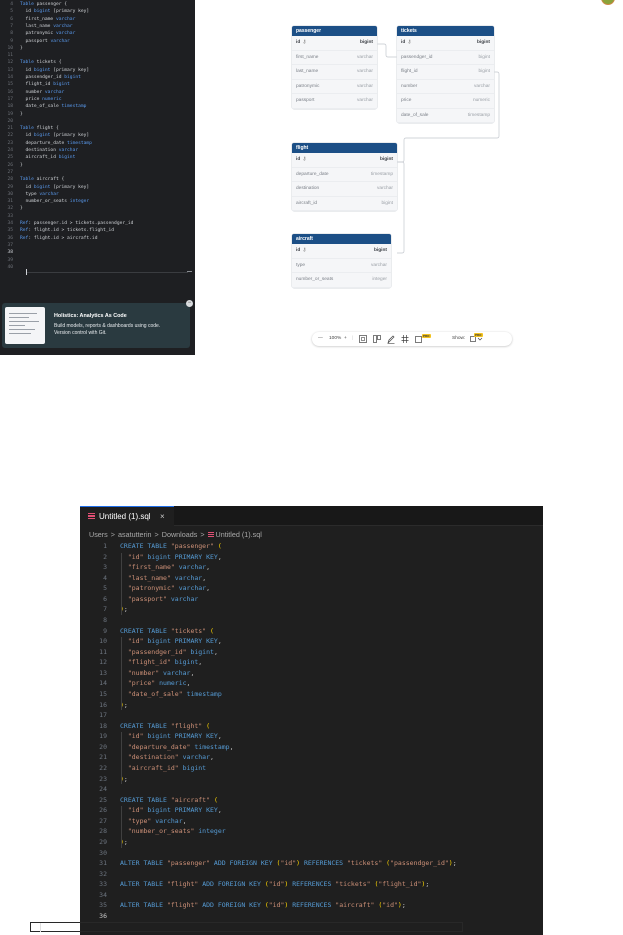 The image size is (623, 935). What do you see at coordinates (405, 339) in the screenshot?
I see `grid-icon` at bounding box center [405, 339].